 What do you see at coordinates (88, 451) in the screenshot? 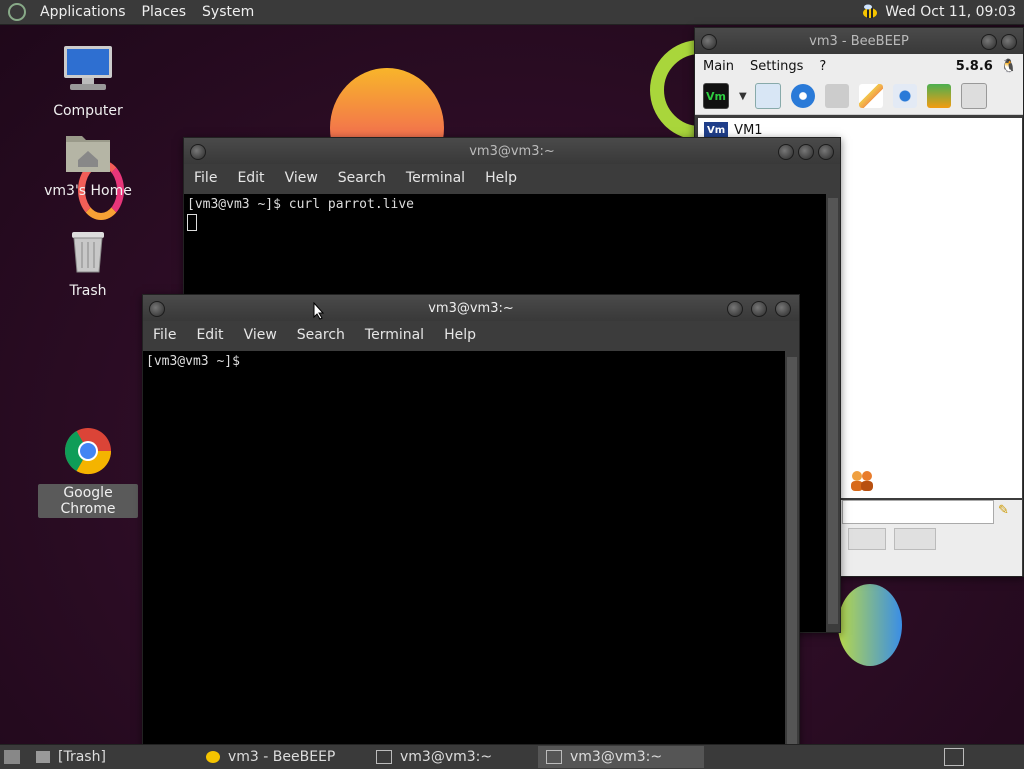
I see `chrome-icon` at bounding box center [88, 451].